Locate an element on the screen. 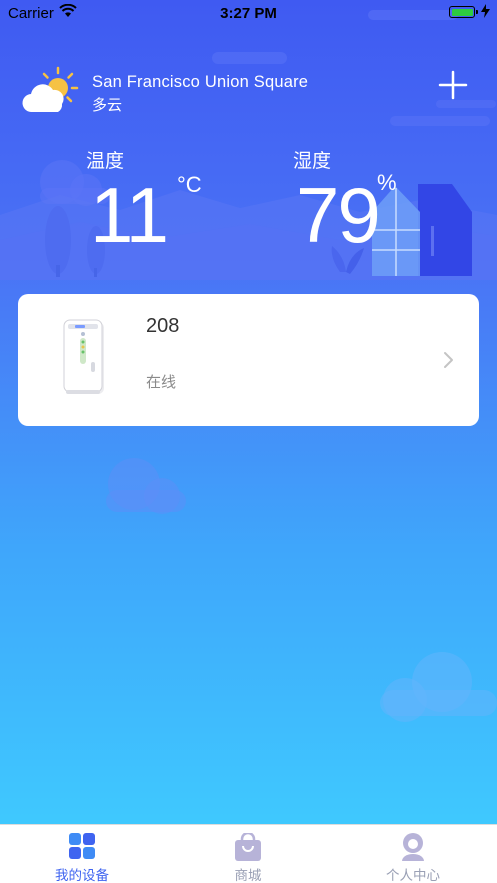 Image resolution: width=497 pixels, height=883 pixels. status-bar: Carrier 3:27 PM is located at coordinates (248, 13).